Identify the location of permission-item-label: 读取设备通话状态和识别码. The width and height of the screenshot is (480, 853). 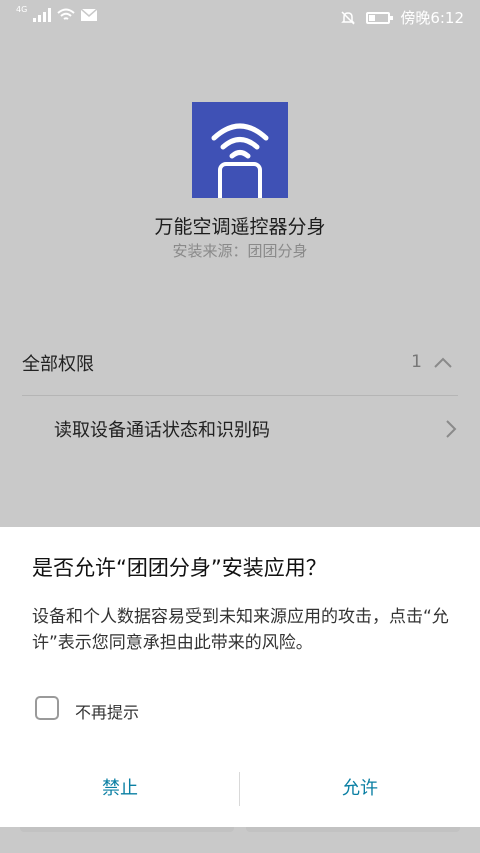
(162, 430).